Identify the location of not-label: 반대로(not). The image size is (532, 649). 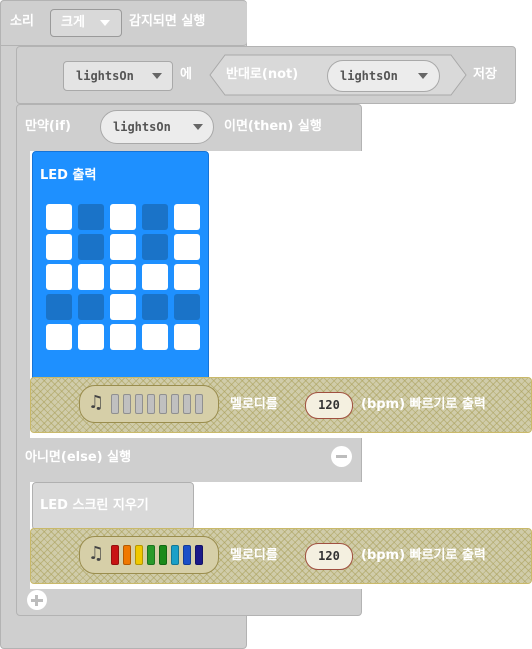
(262, 74).